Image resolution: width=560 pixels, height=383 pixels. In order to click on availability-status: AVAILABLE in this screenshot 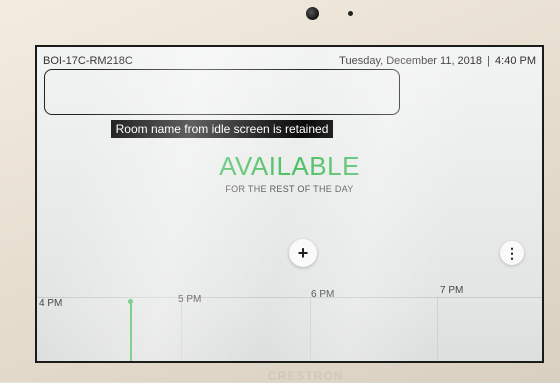, I will do `click(289, 166)`.